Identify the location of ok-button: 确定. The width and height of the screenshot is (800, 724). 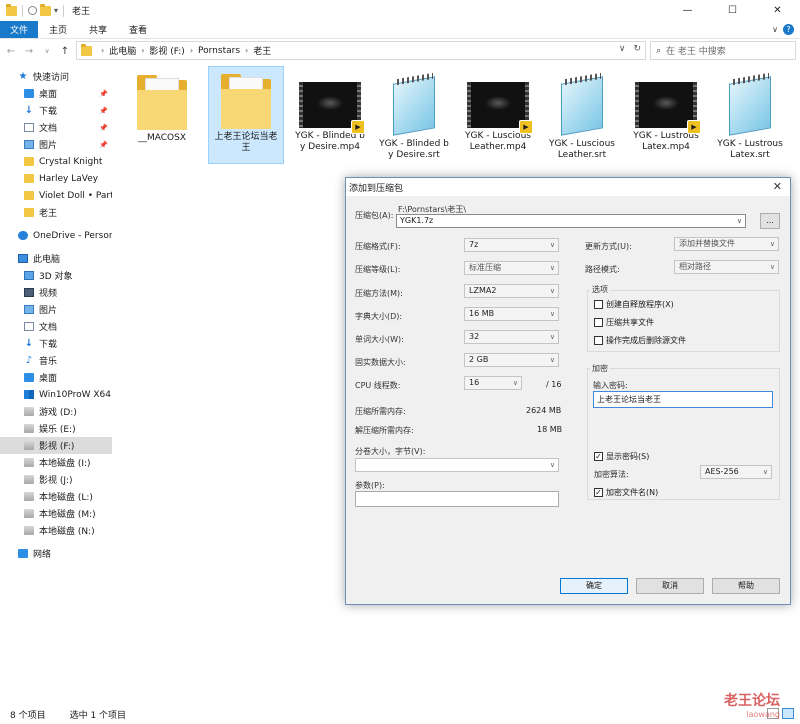
(594, 586).